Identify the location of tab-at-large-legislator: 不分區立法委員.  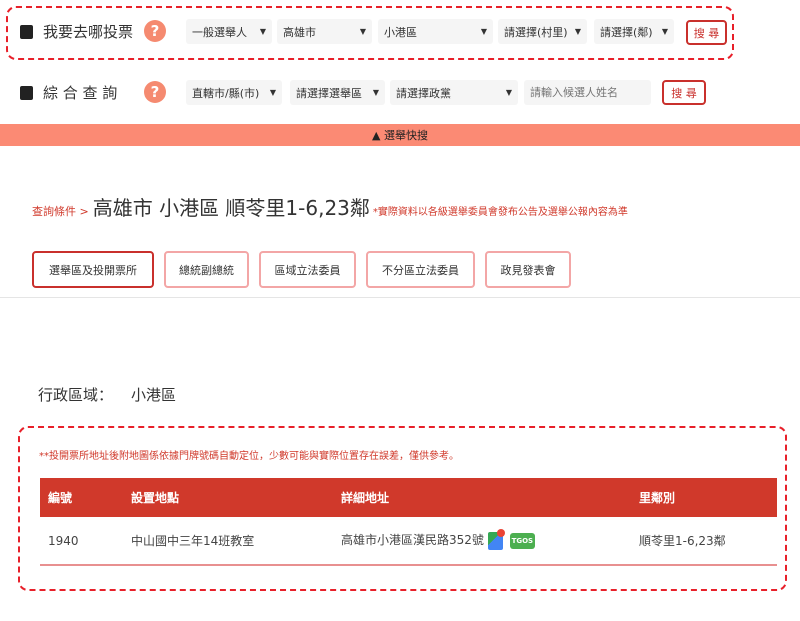
(420, 269).